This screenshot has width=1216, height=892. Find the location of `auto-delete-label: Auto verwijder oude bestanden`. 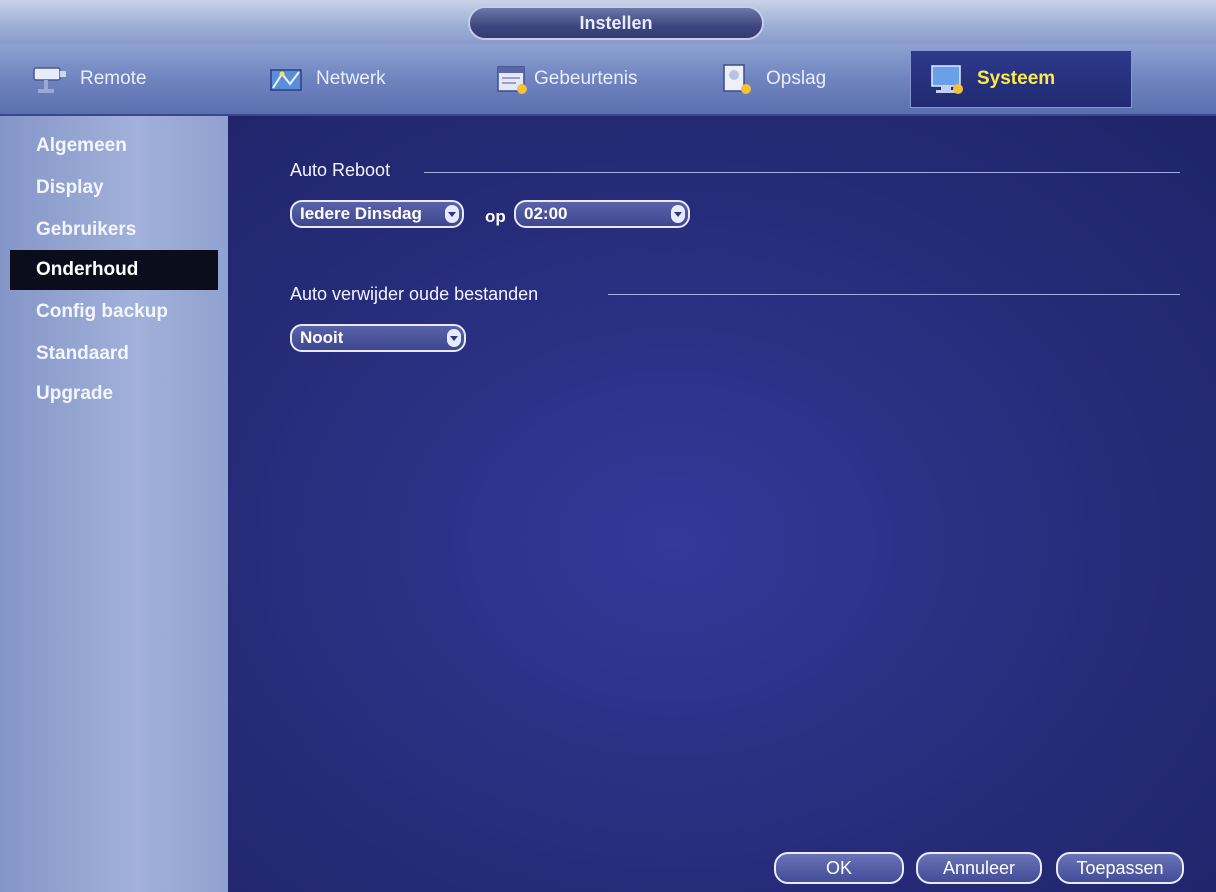

auto-delete-label: Auto verwijder oude bestanden is located at coordinates (414, 294).